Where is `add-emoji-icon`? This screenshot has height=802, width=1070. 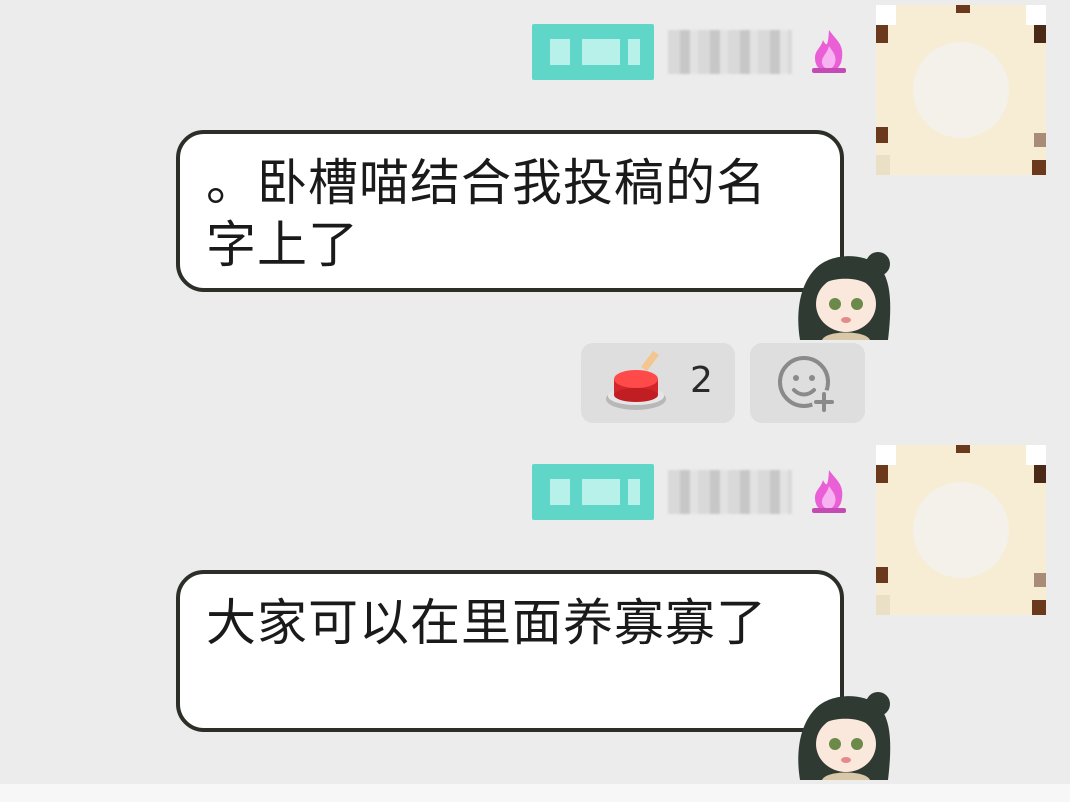 add-emoji-icon is located at coordinates (807, 385).